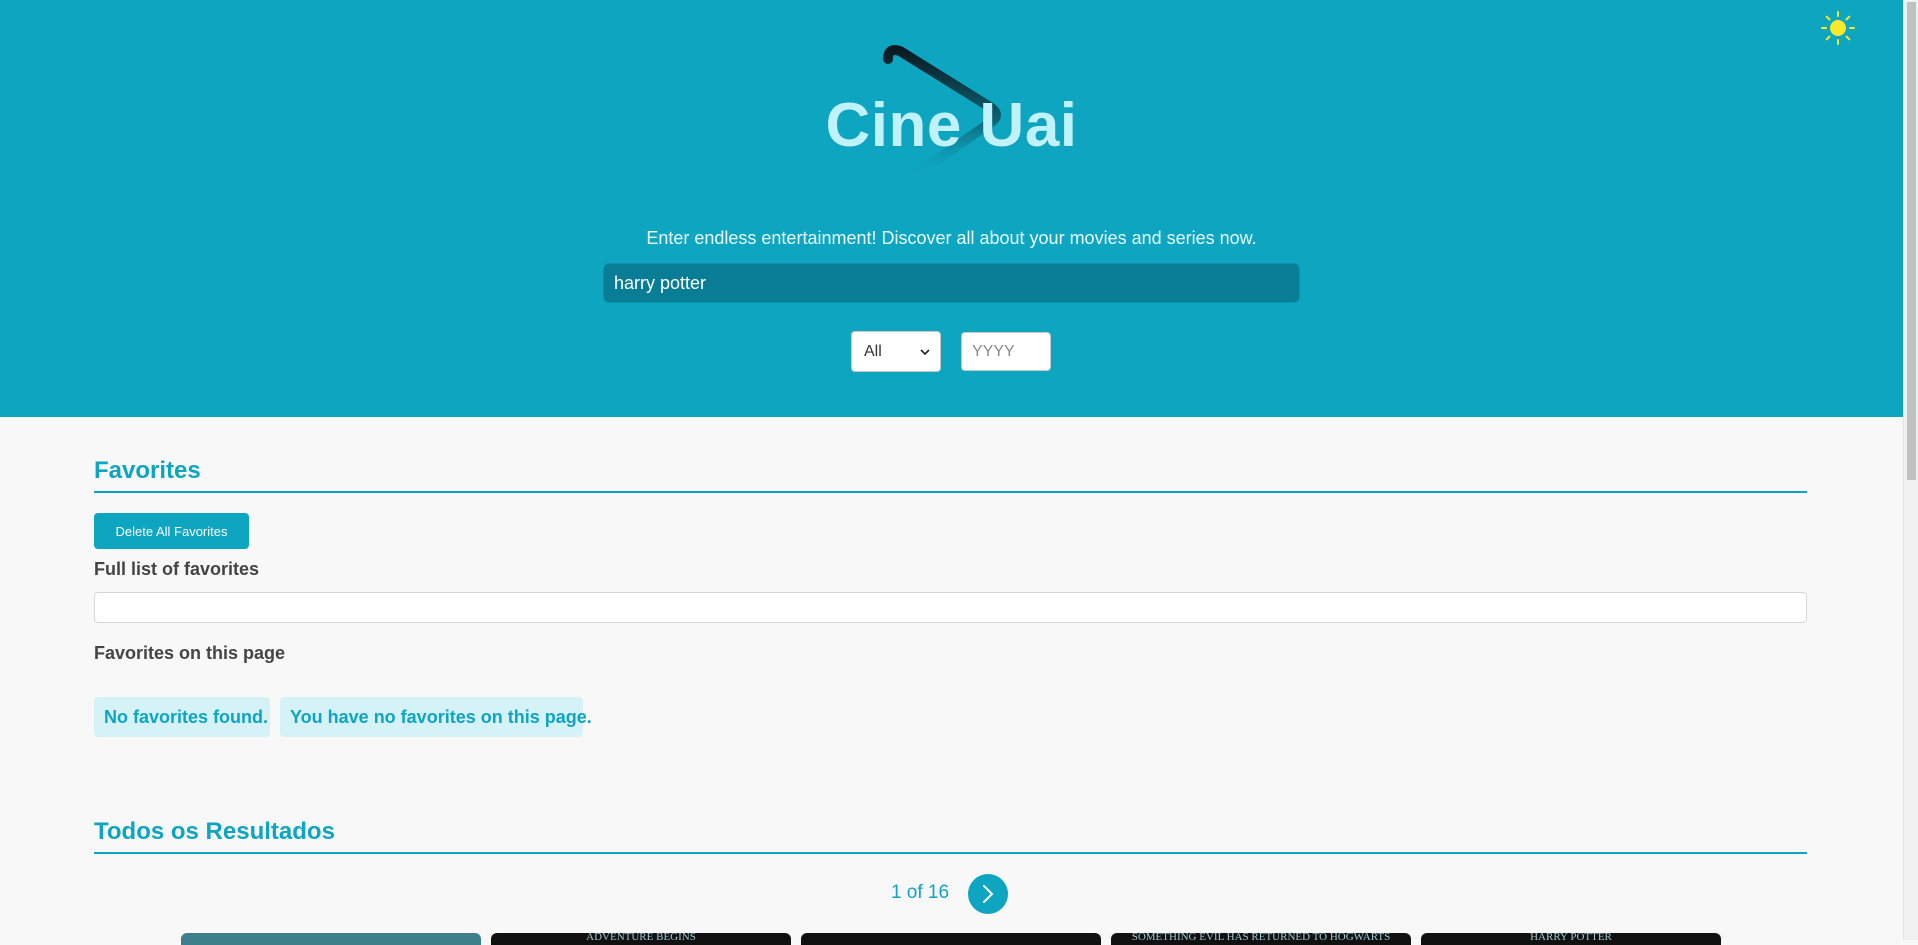 The image size is (1918, 945). I want to click on full-list-heading: Full list of favorites, so click(177, 569).